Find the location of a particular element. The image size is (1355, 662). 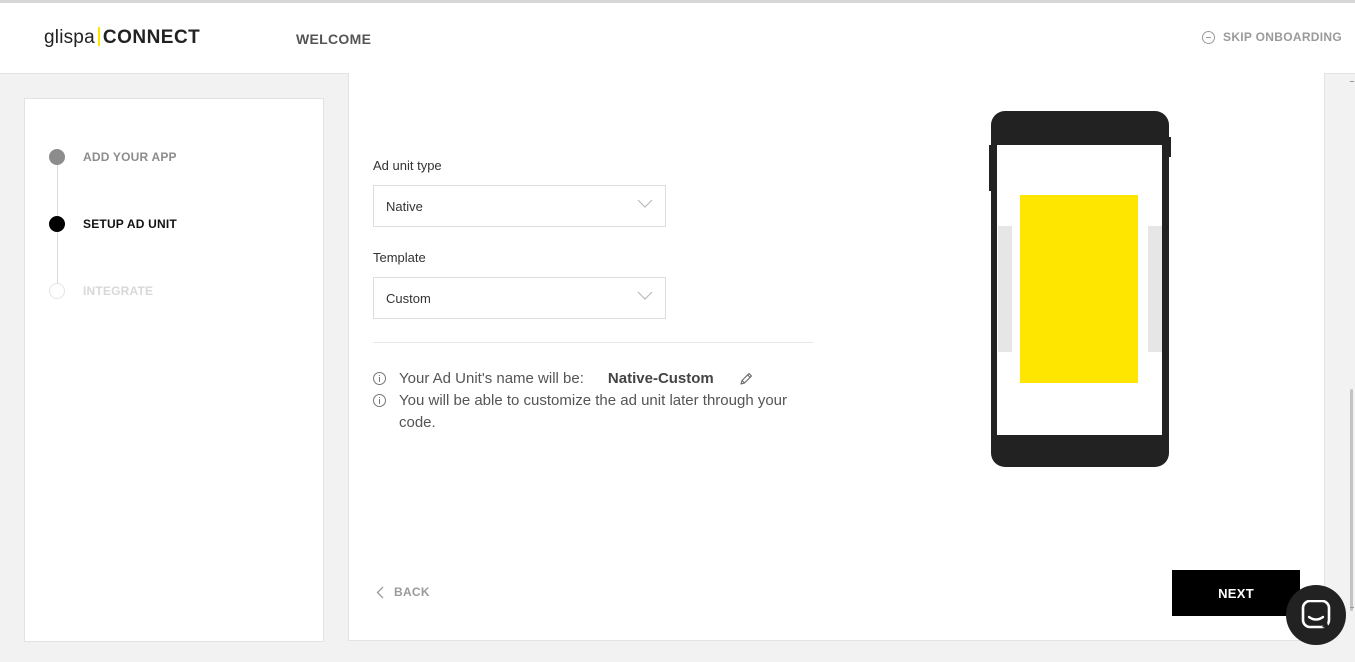

minus-circle-icon is located at coordinates (1209, 37).